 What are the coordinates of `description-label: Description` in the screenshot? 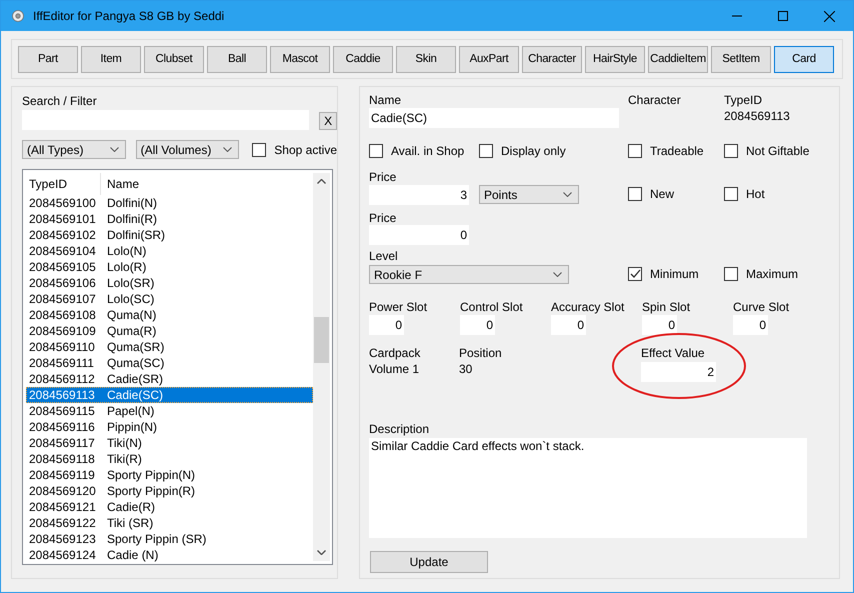 It's located at (399, 429).